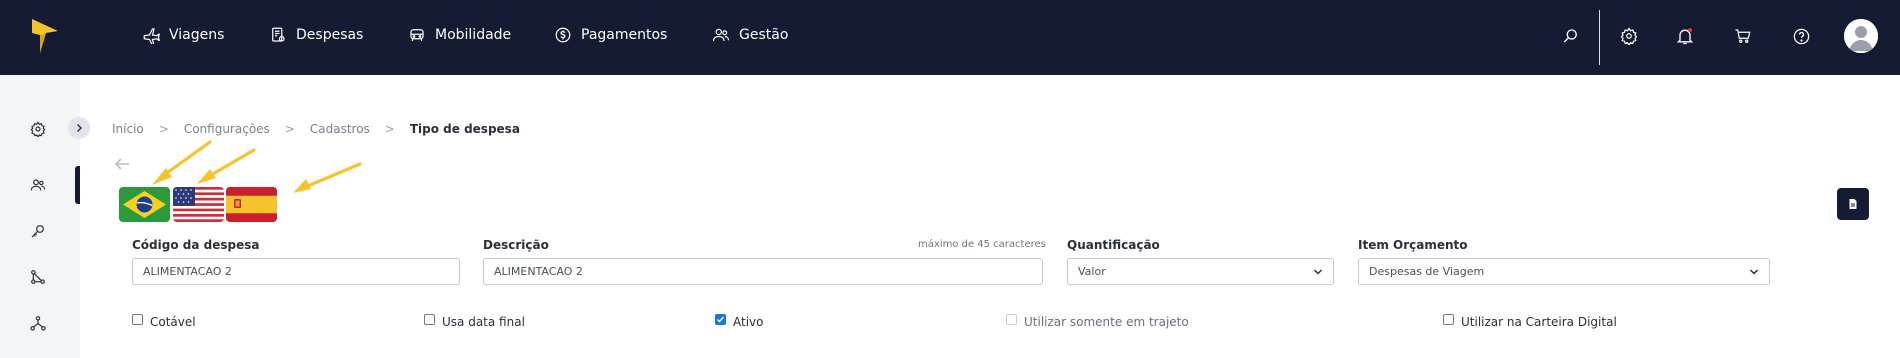 The height and width of the screenshot is (358, 1900). Describe the element at coordinates (417, 35) in the screenshot. I see `car-icon` at that location.